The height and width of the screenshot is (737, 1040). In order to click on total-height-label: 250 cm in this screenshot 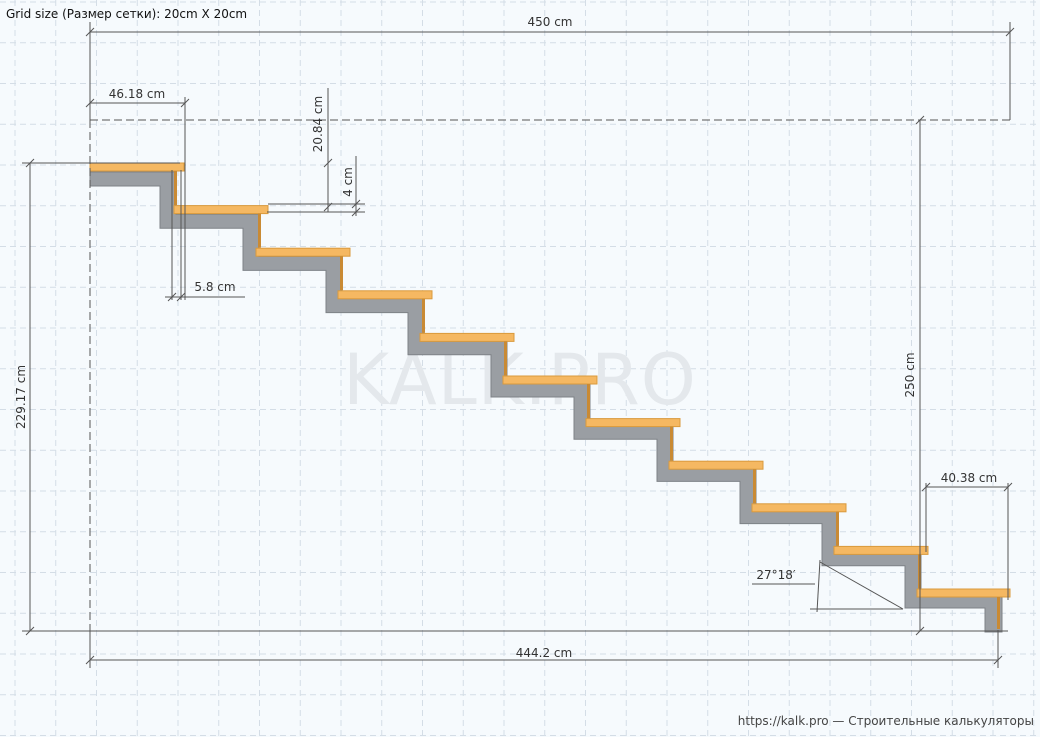, I will do `click(910, 374)`.